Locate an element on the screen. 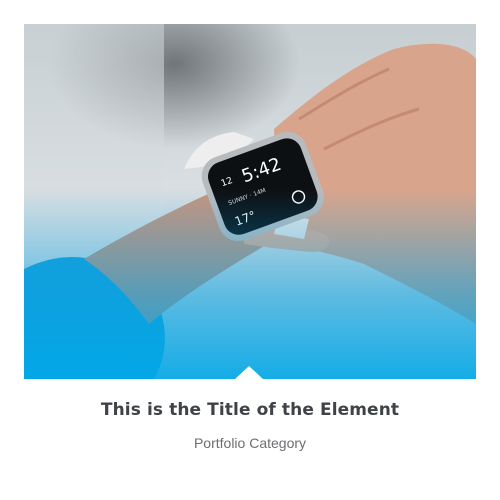 The image size is (500, 500). pointer-notch-icon is located at coordinates (249, 372).